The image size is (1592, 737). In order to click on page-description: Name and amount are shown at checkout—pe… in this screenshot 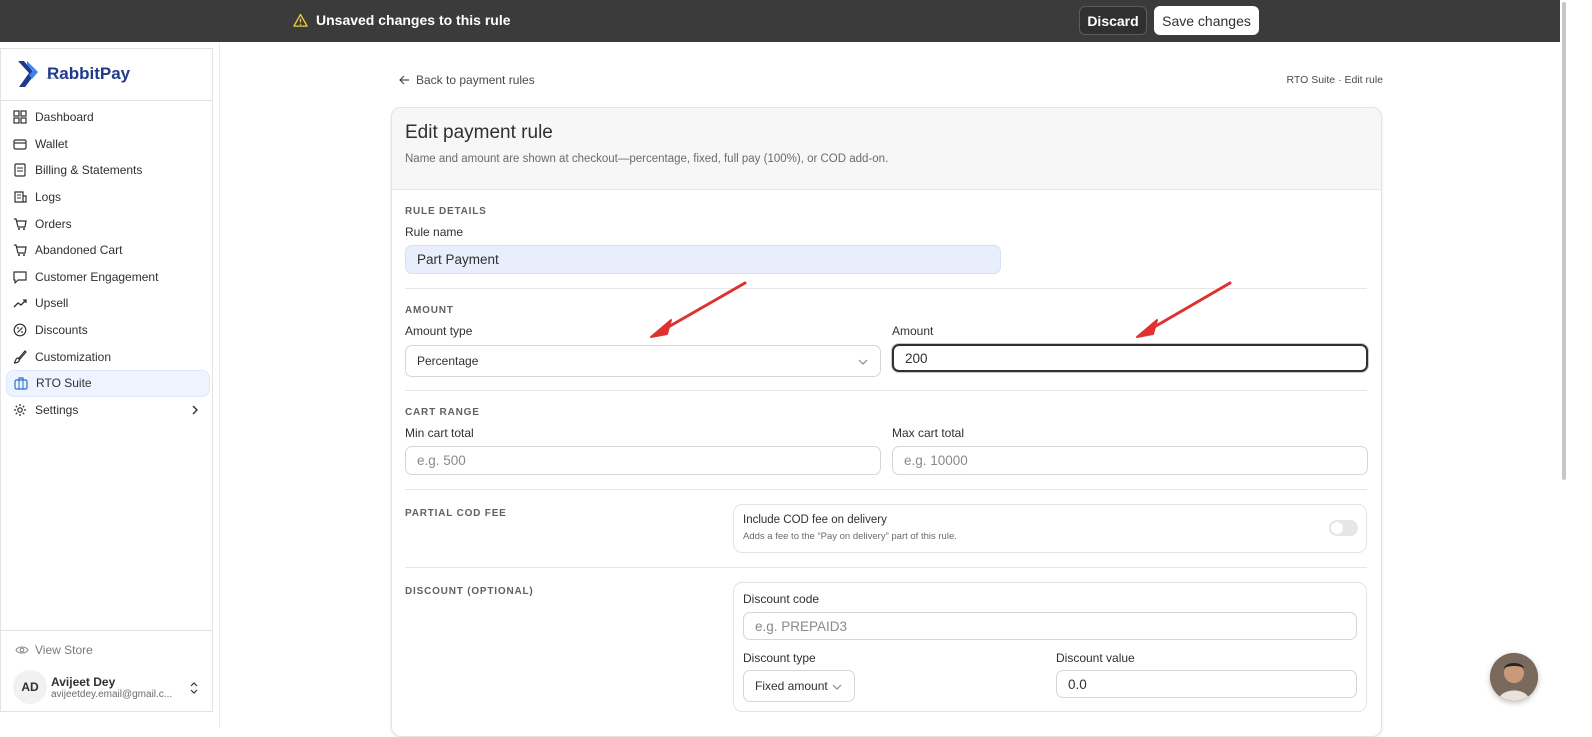, I will do `click(647, 159)`.